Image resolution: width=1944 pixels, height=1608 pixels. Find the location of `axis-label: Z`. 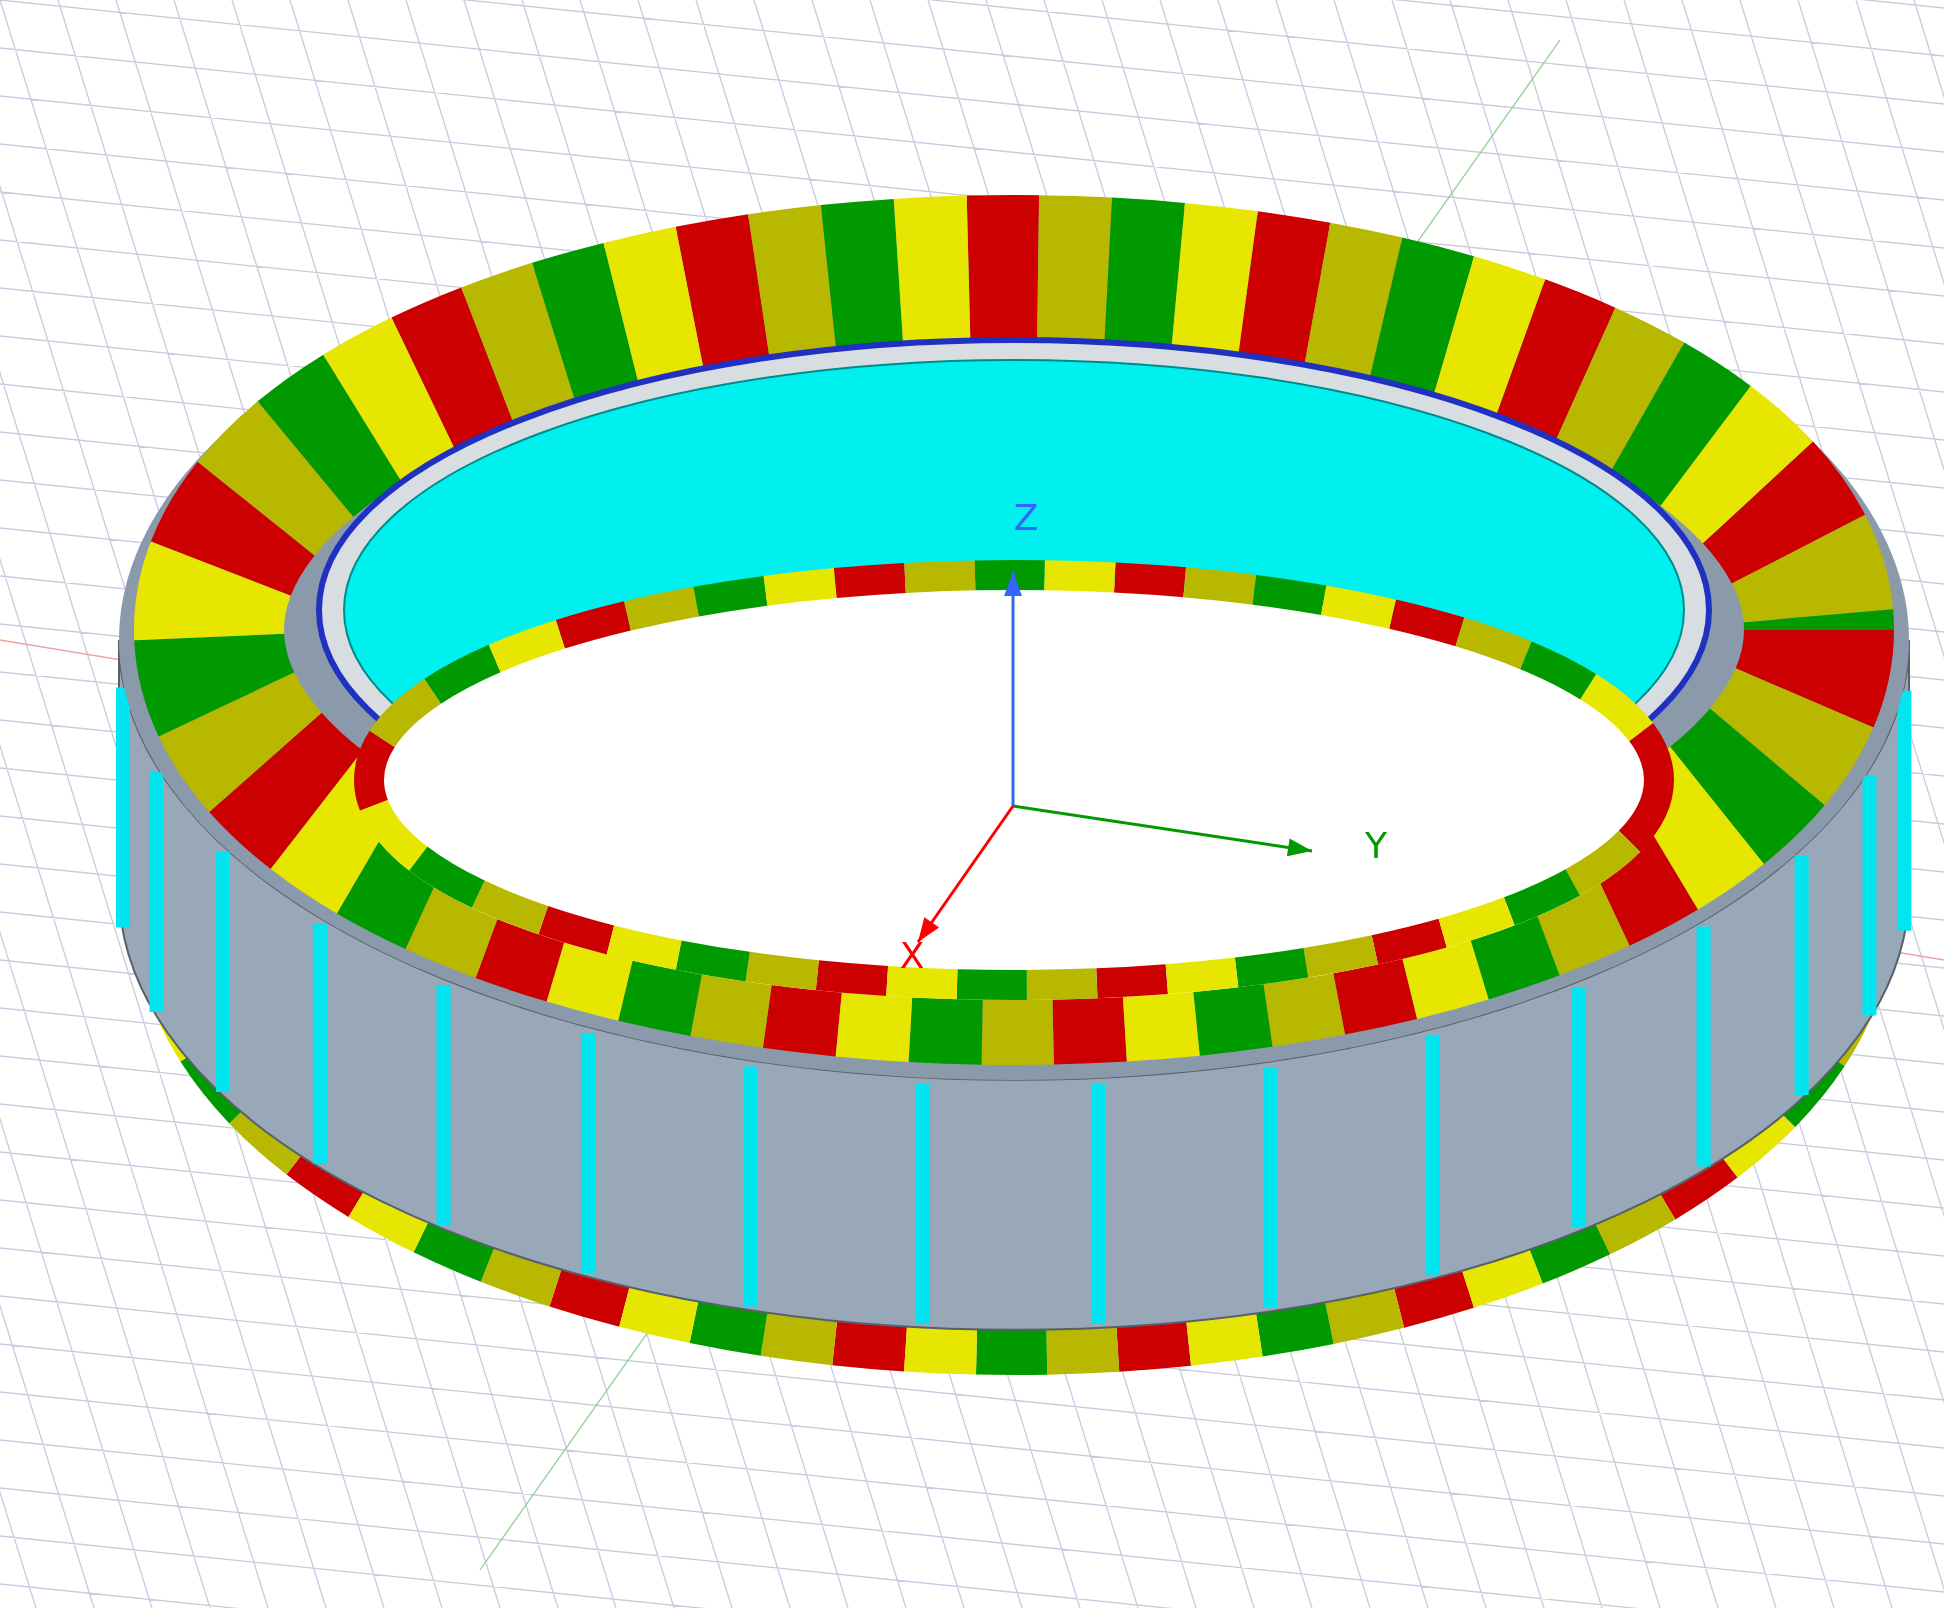

axis-label: Z is located at coordinates (1026, 517).